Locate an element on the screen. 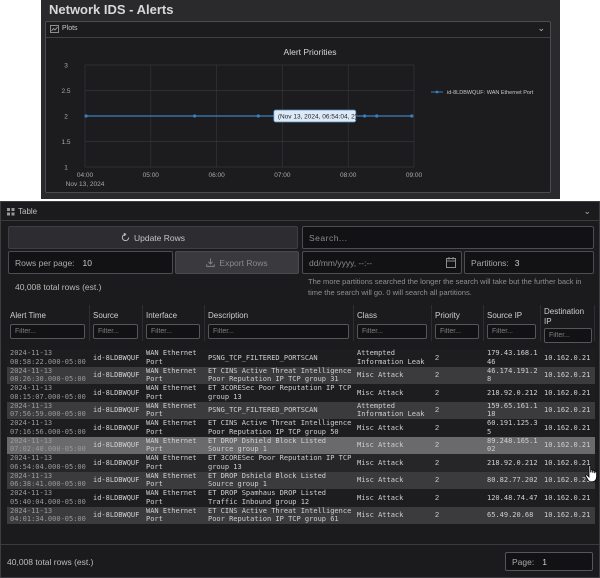 The width and height of the screenshot is (600, 578). x-tick-label: 09:00 is located at coordinates (414, 175).